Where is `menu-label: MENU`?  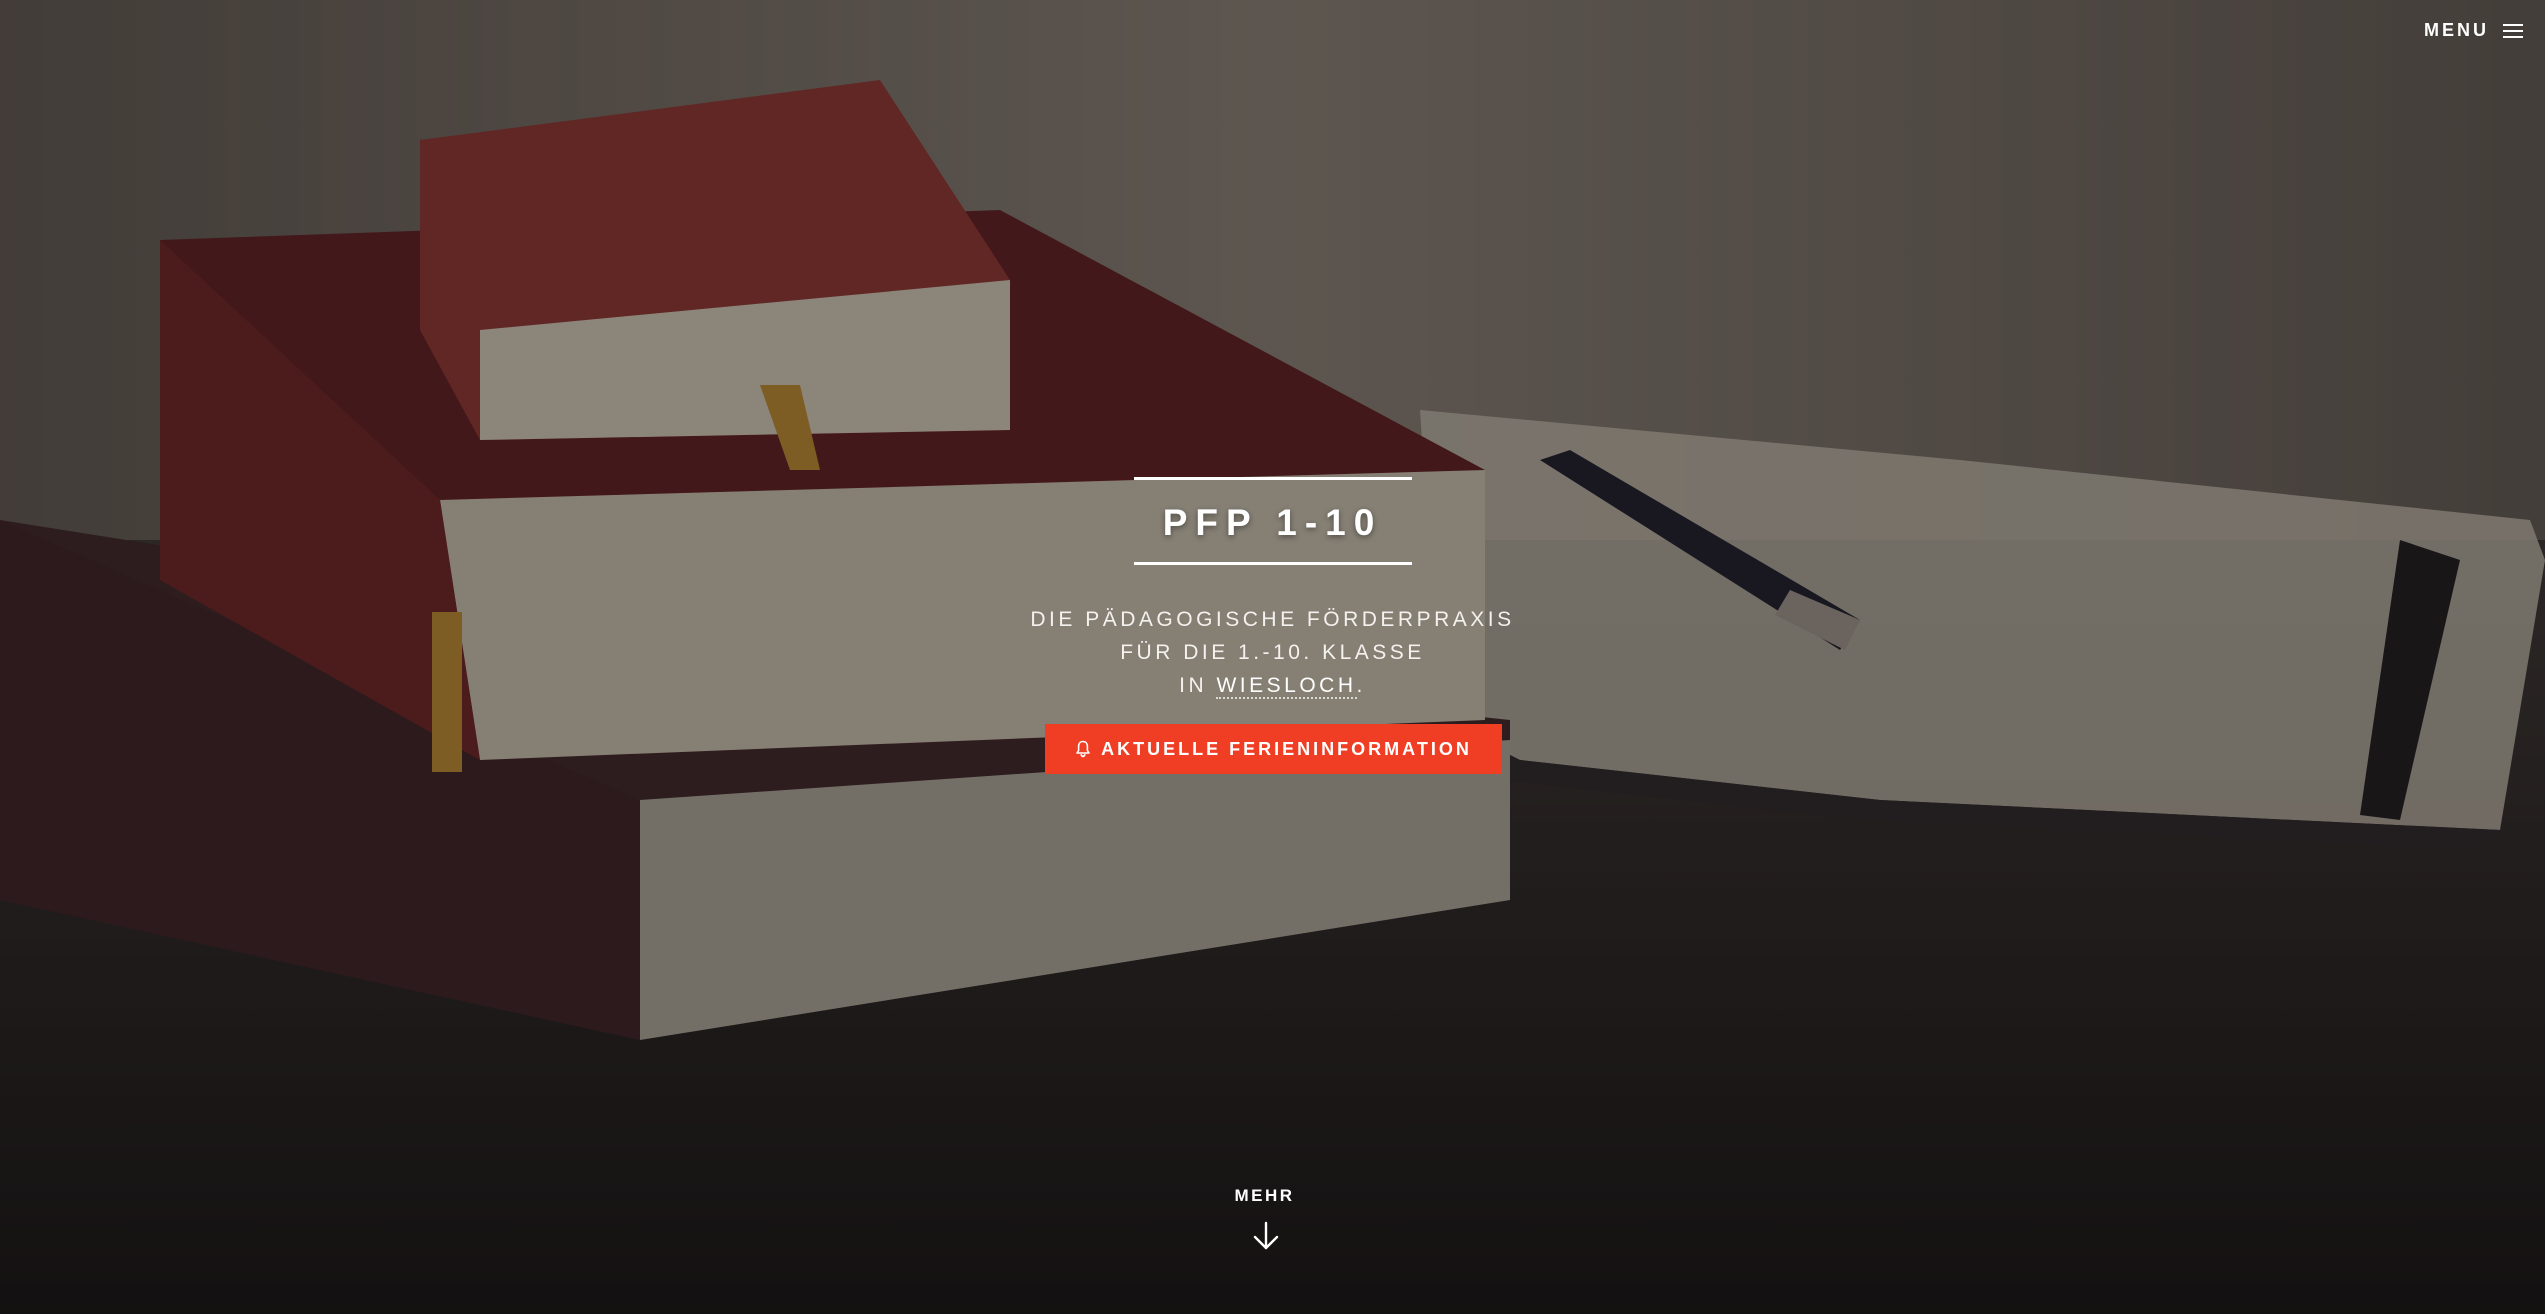 menu-label: MENU is located at coordinates (2456, 30).